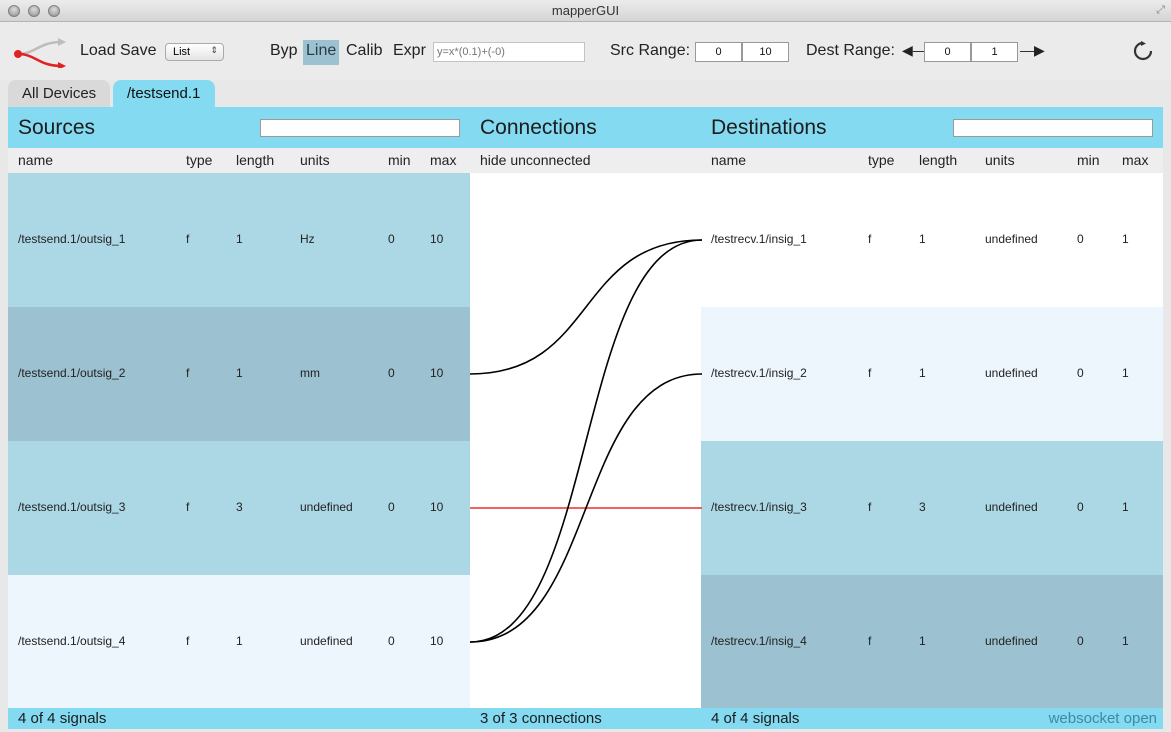 The width and height of the screenshot is (1171, 732). Describe the element at coordinates (72, 239) in the screenshot. I see `source-signal-name: /testsend.1/outsig_1` at that location.